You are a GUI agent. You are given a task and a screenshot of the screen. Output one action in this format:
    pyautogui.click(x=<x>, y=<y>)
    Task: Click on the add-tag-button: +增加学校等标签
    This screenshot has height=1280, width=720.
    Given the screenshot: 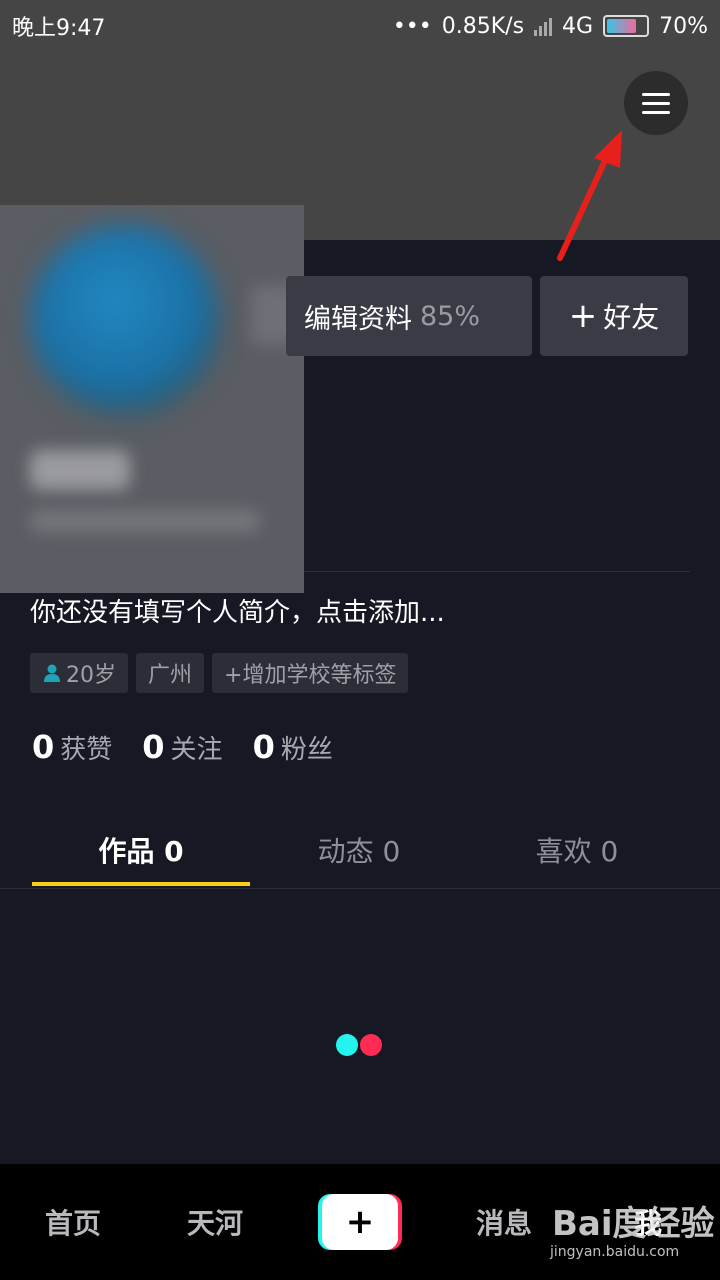 What is the action you would take?
    pyautogui.click(x=310, y=673)
    